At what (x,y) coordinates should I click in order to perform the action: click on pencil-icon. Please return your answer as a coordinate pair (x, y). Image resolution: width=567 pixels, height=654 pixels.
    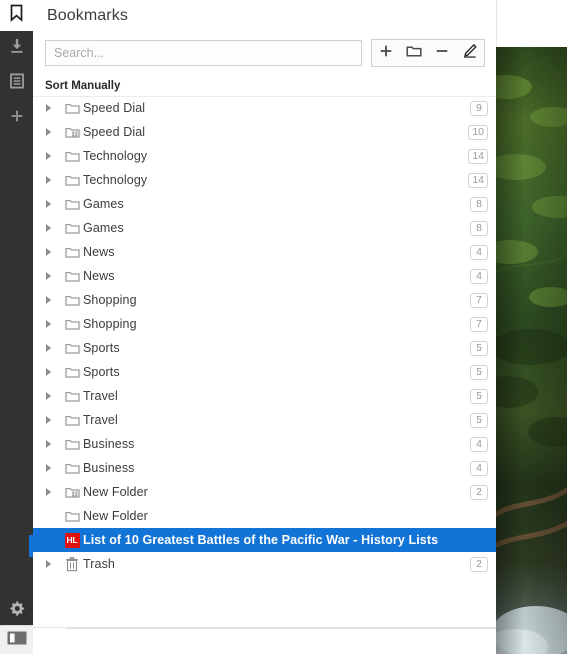
    Looking at the image, I should click on (470, 53).